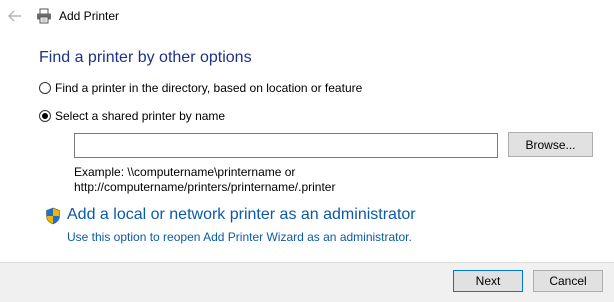  What do you see at coordinates (488, 281) in the screenshot?
I see `next-button: Next` at bounding box center [488, 281].